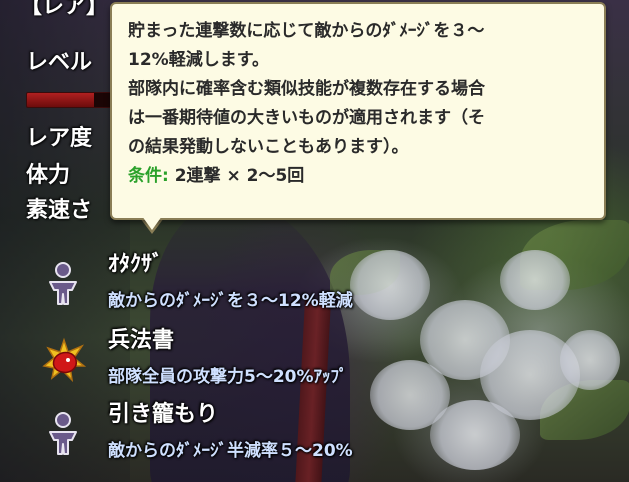  Describe the element at coordinates (306, 31) in the screenshot. I see `tooltip-text-line: 貯まった連撃数に応じて敵からのﾀﾞﾒｰｼﾞを３〜` at that location.